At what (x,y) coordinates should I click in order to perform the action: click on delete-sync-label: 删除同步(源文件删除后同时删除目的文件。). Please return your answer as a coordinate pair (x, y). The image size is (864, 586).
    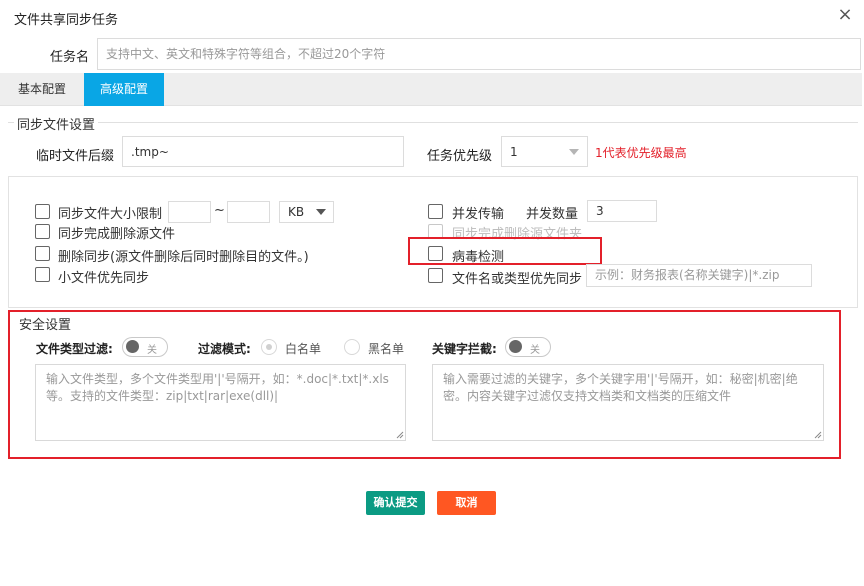
    Looking at the image, I should click on (183, 257).